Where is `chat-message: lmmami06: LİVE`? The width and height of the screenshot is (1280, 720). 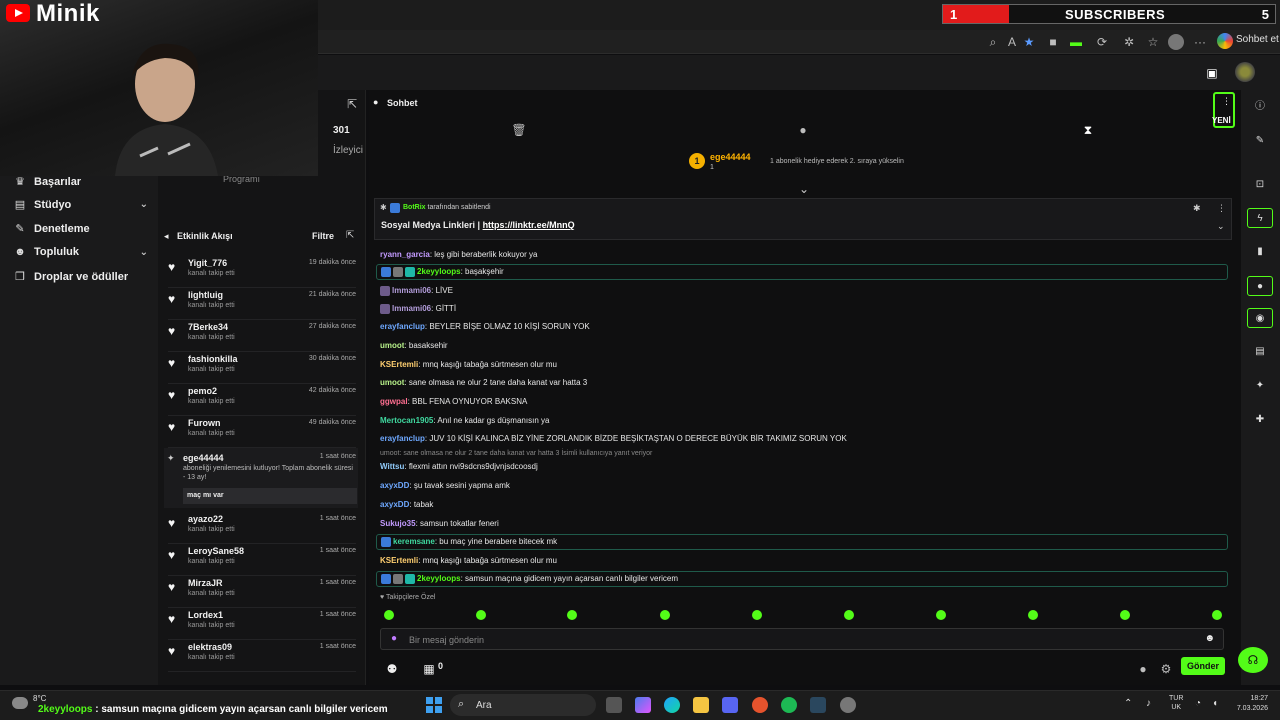
chat-message: lmmami06: LİVE is located at coordinates (416, 291).